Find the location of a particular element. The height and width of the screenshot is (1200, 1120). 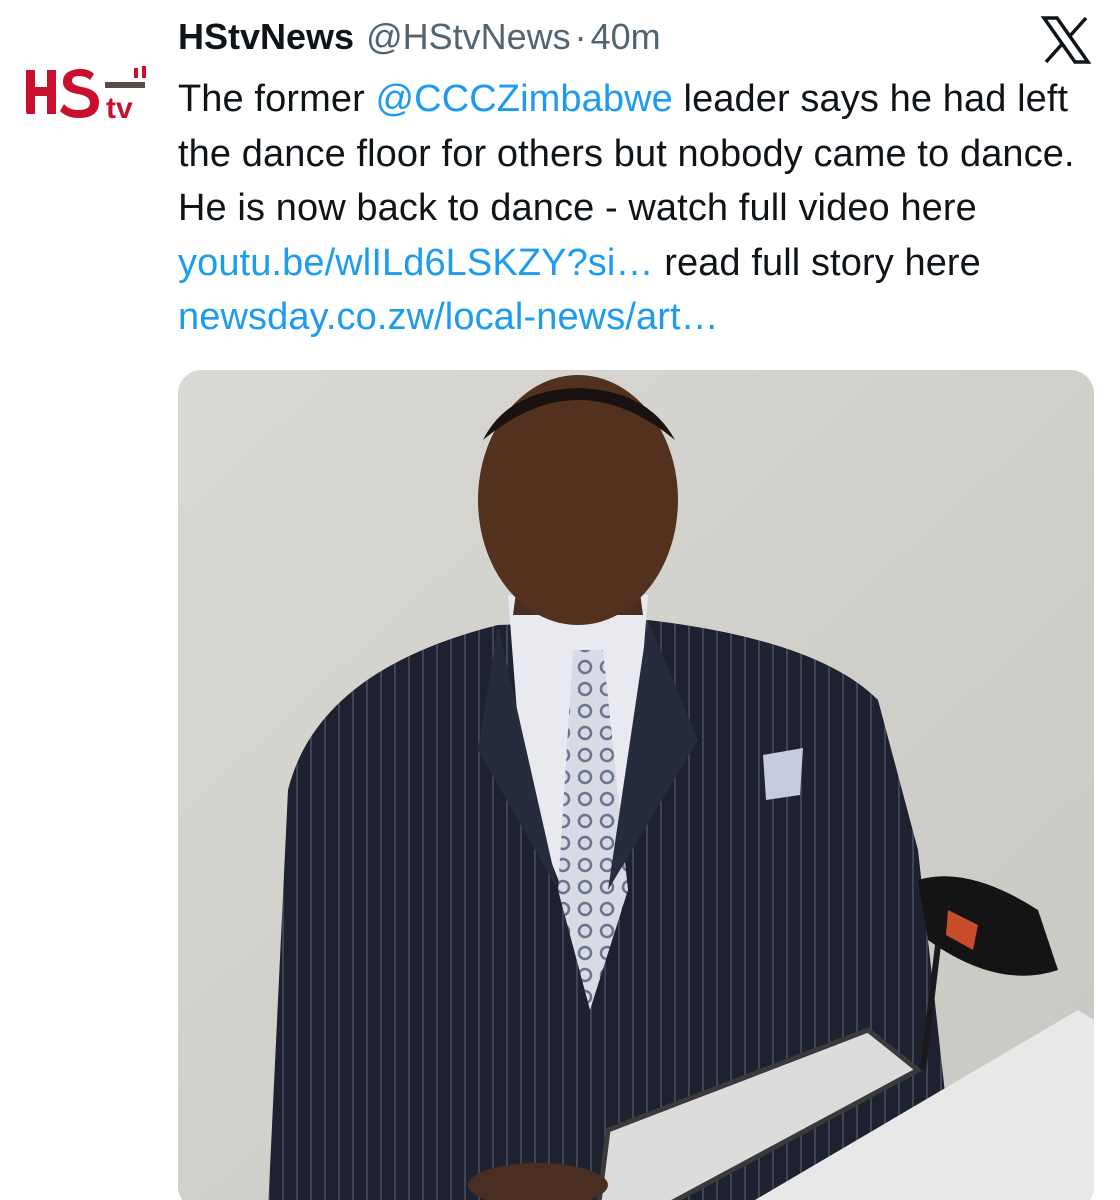

display-name: HStvNews is located at coordinates (266, 37).